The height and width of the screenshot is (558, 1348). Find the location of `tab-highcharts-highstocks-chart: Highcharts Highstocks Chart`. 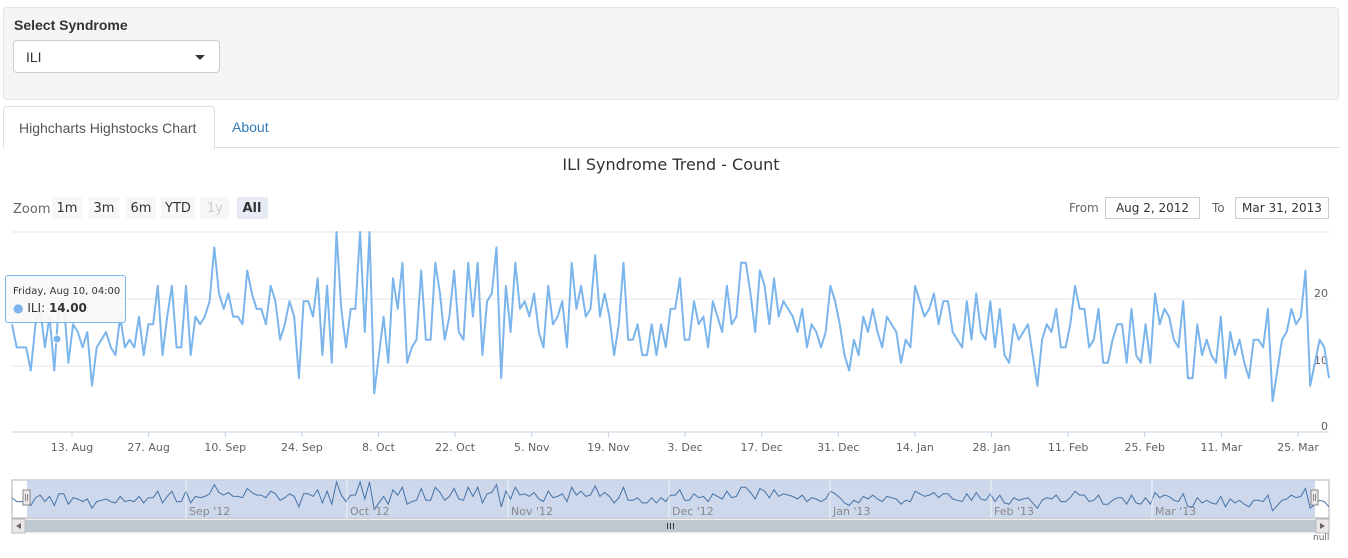

tab-highcharts-highstocks-chart: Highcharts Highstocks Chart is located at coordinates (109, 127).